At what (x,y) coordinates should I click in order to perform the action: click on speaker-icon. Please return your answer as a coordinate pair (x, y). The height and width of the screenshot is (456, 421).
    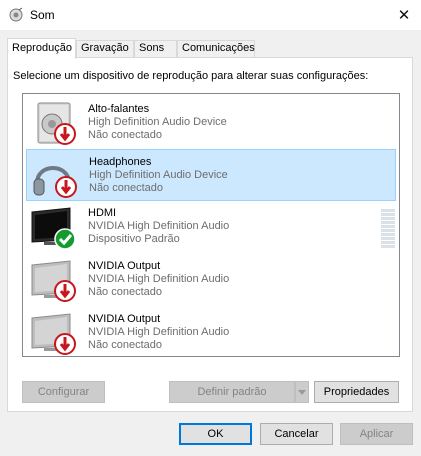
    Looking at the image, I should click on (56, 123).